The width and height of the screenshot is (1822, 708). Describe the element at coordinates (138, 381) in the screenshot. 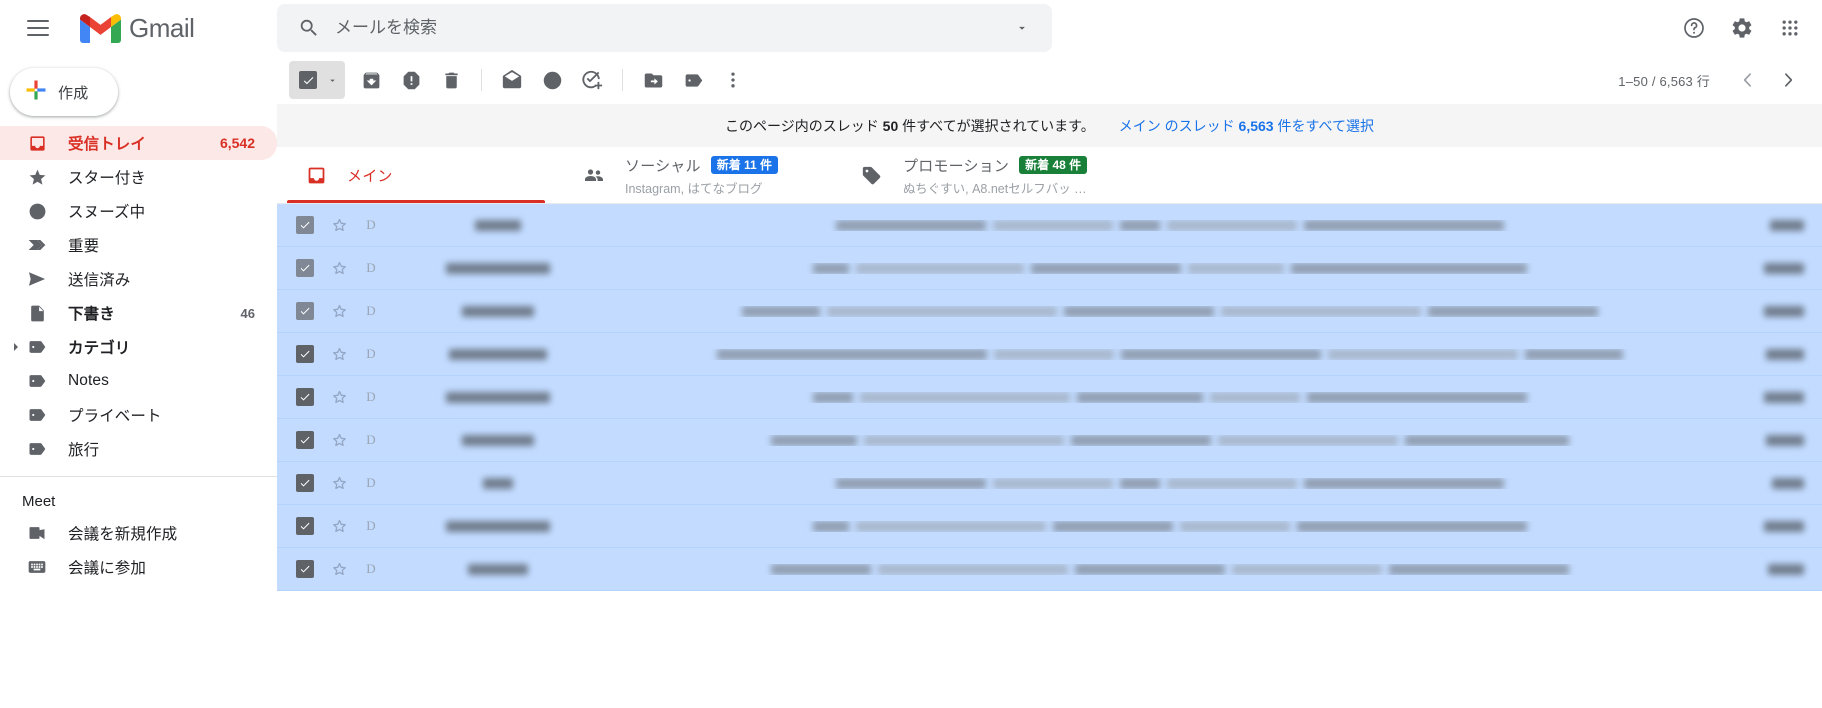

I see `sidebar-item-notes: Notes` at that location.